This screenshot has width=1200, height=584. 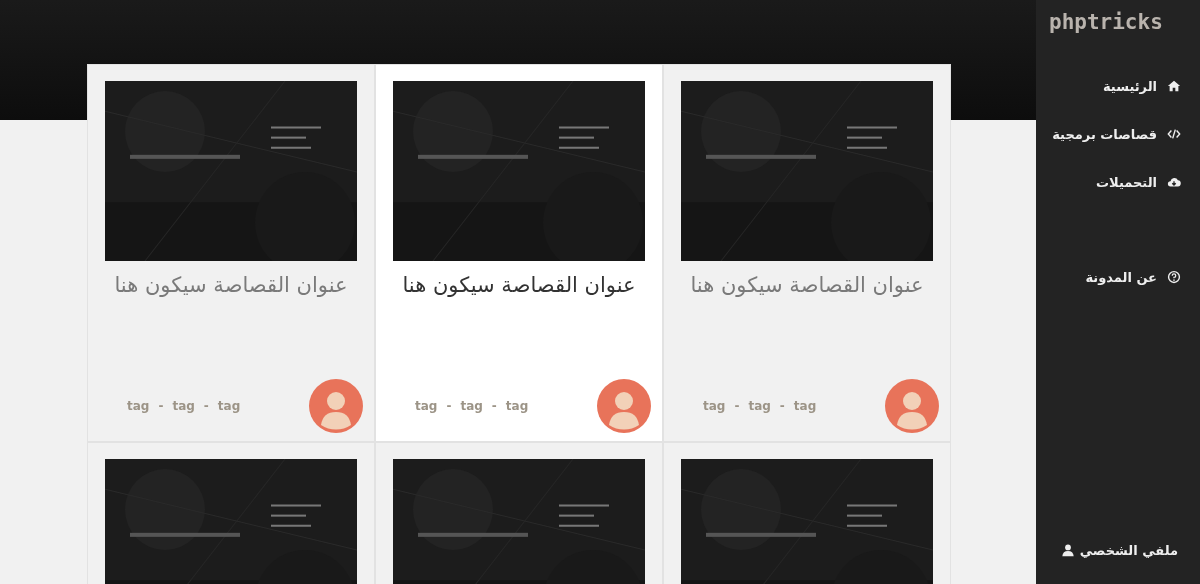 What do you see at coordinates (1067, 550) in the screenshot?
I see `user-icon` at bounding box center [1067, 550].